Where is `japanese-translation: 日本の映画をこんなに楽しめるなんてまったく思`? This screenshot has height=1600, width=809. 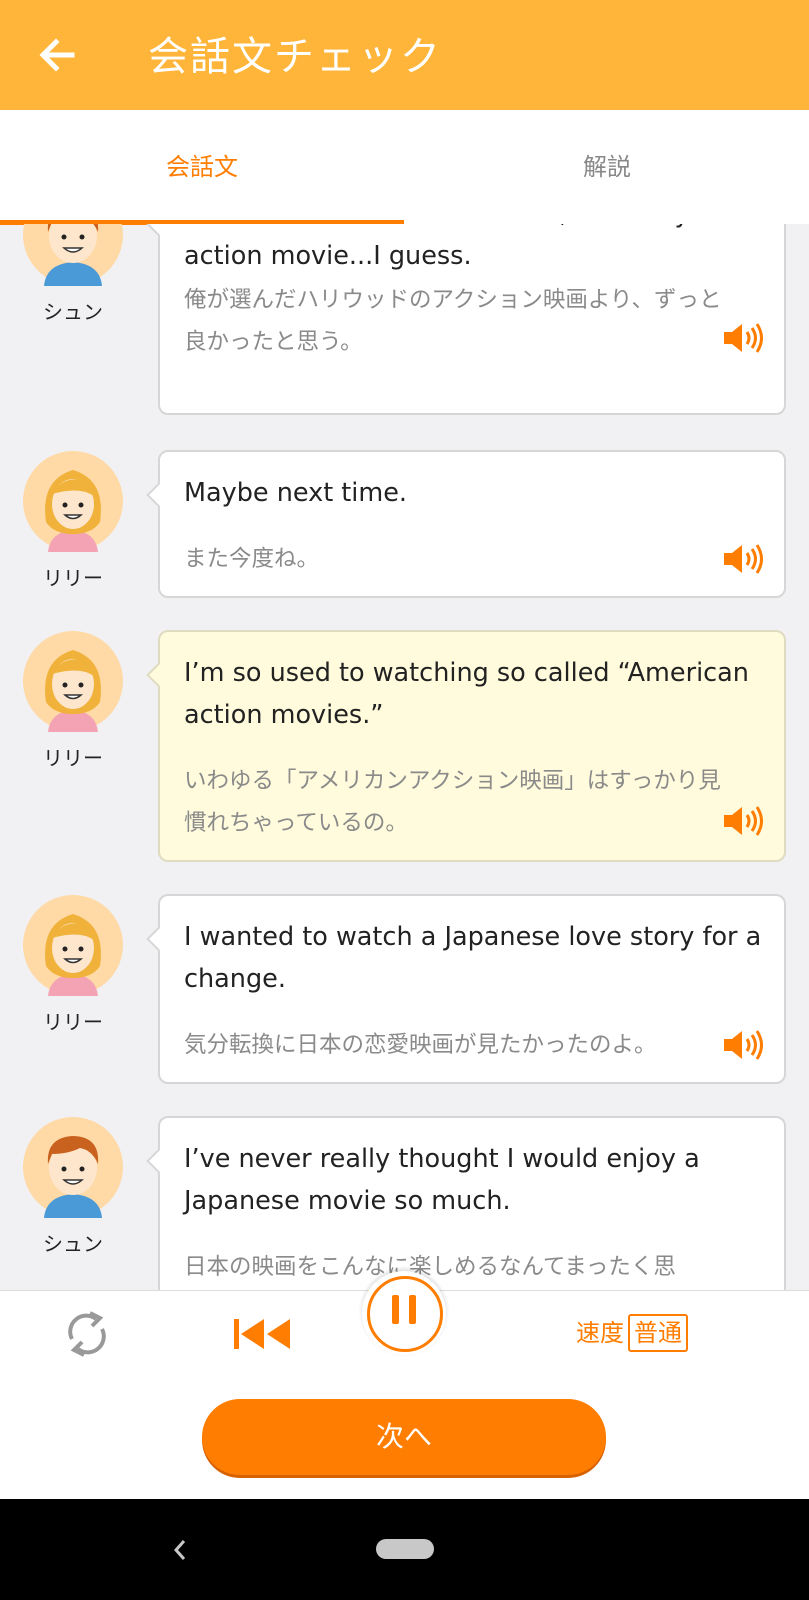 japanese-translation: 日本の映画をこんなに楽しめるなんてまったく思 is located at coordinates (430, 1267).